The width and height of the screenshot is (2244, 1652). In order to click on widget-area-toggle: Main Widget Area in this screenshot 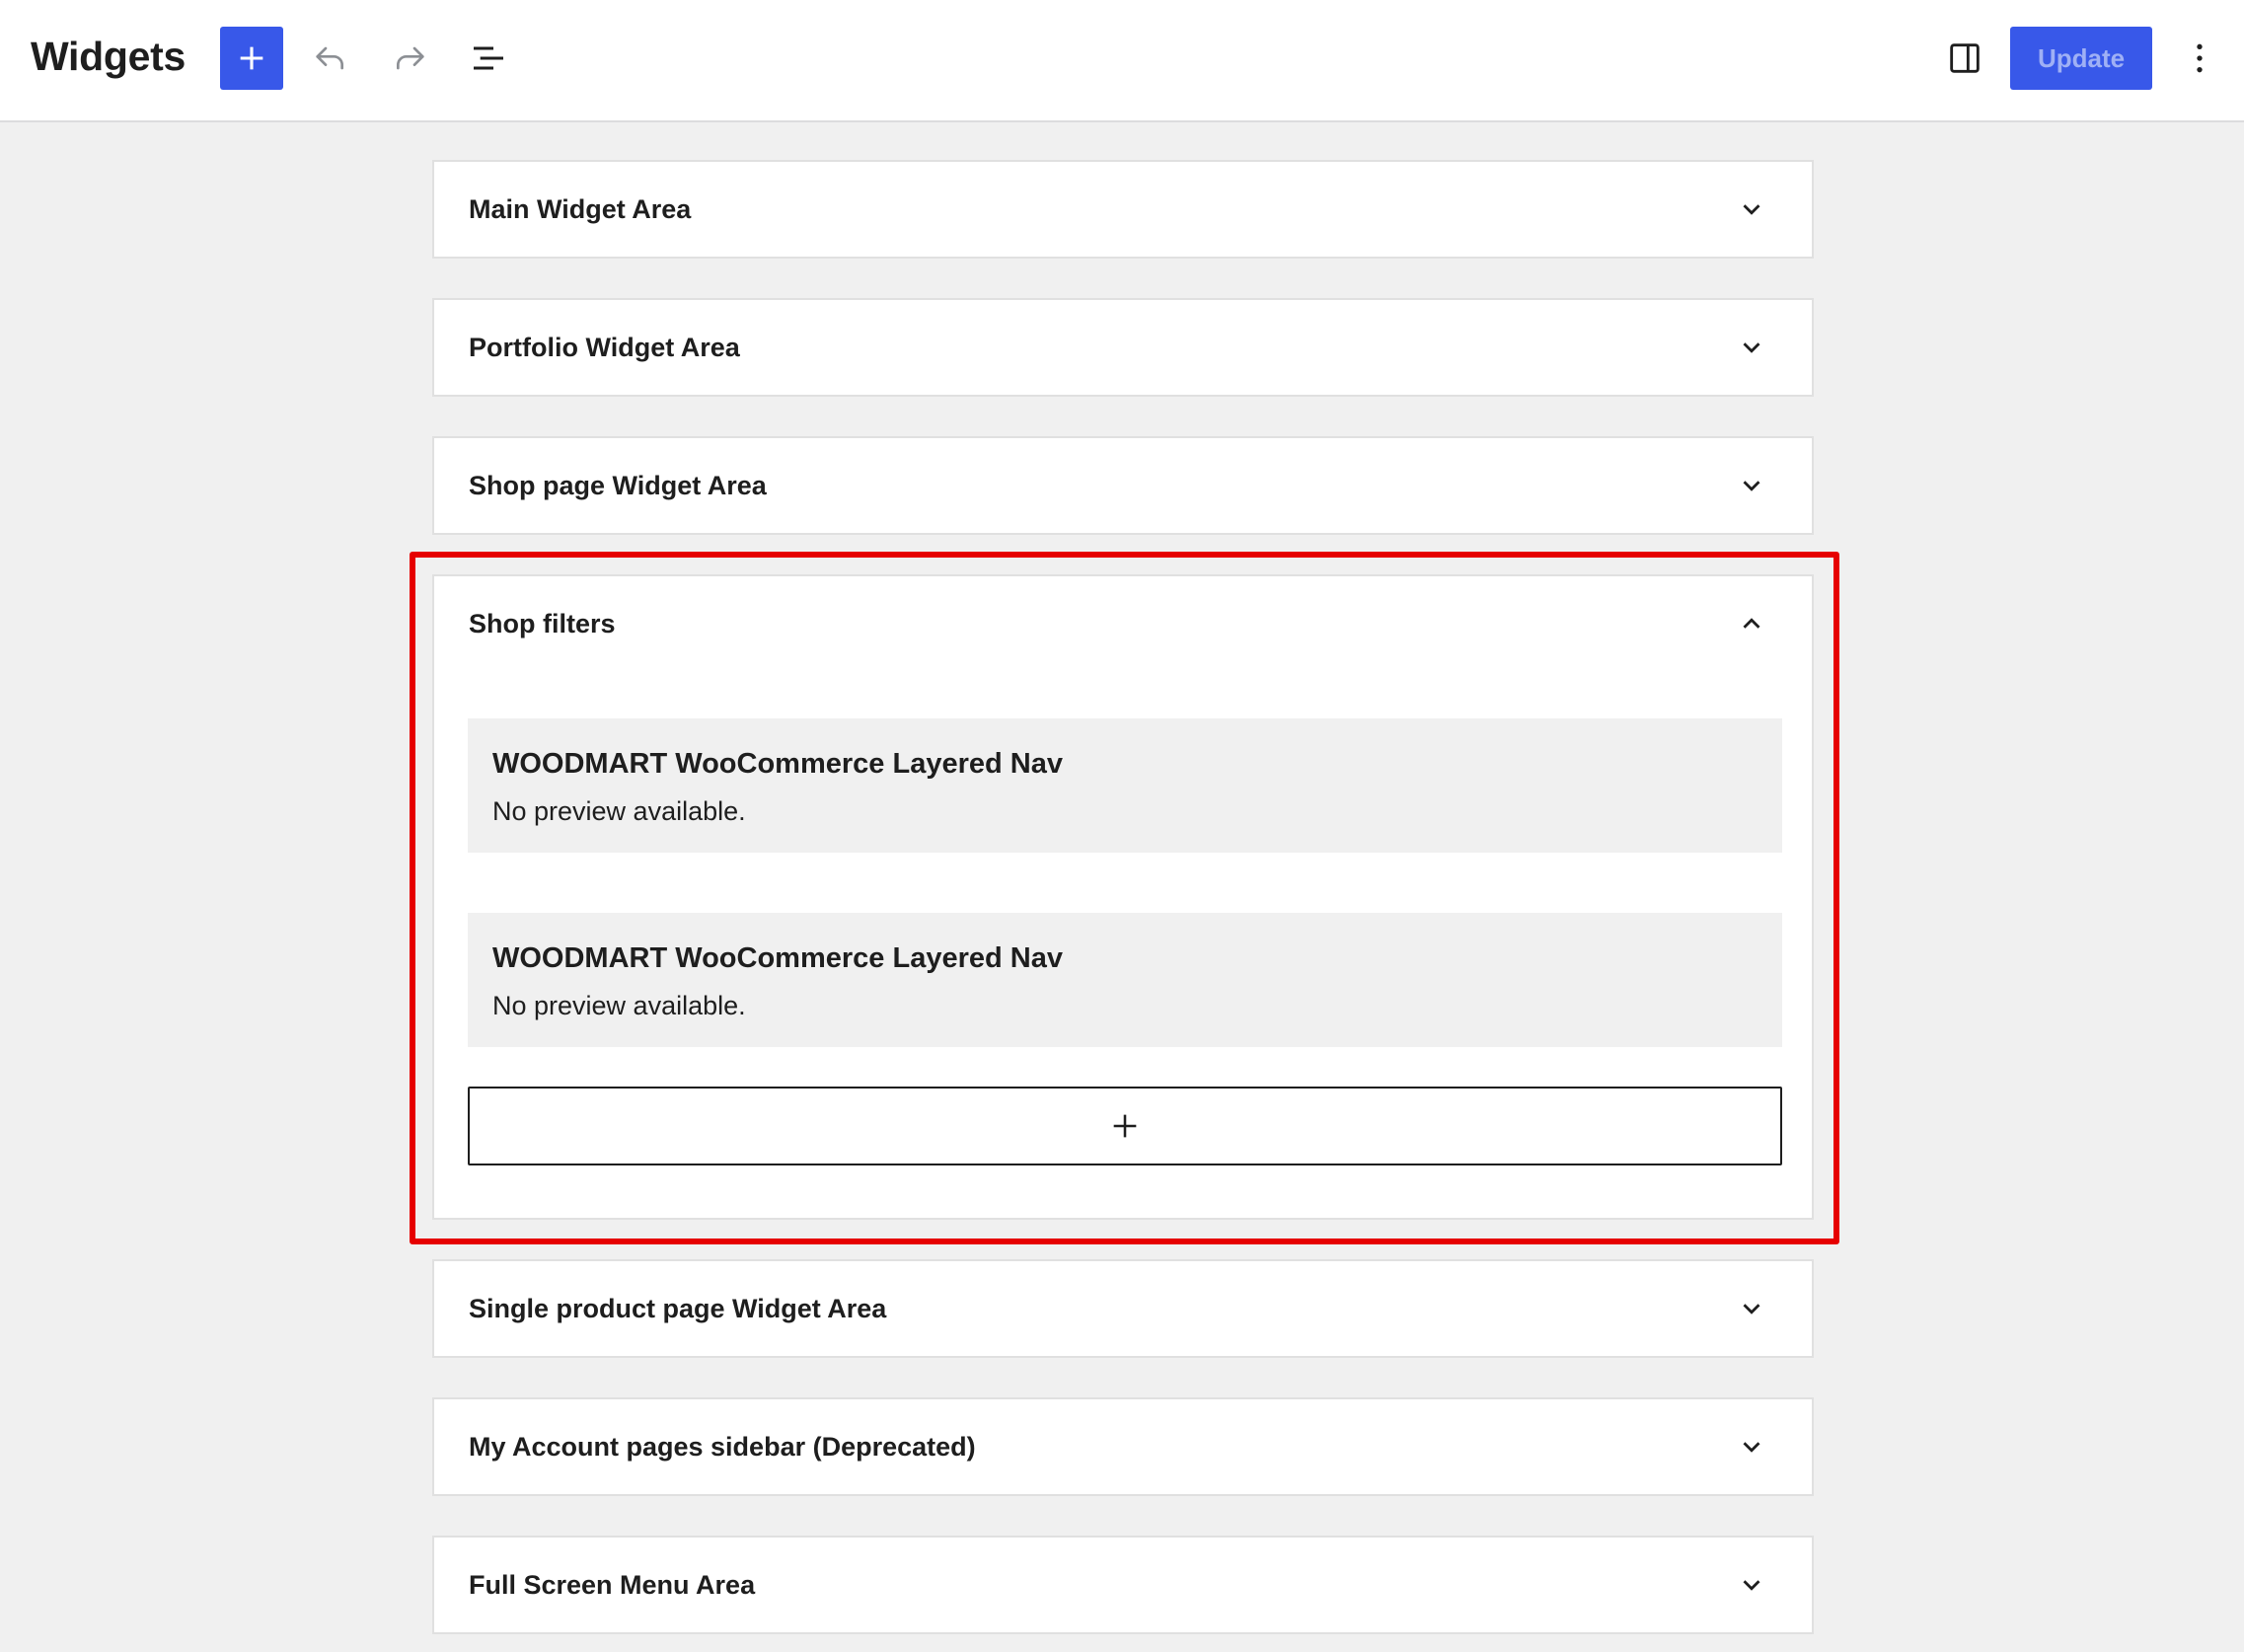, I will do `click(1123, 210)`.